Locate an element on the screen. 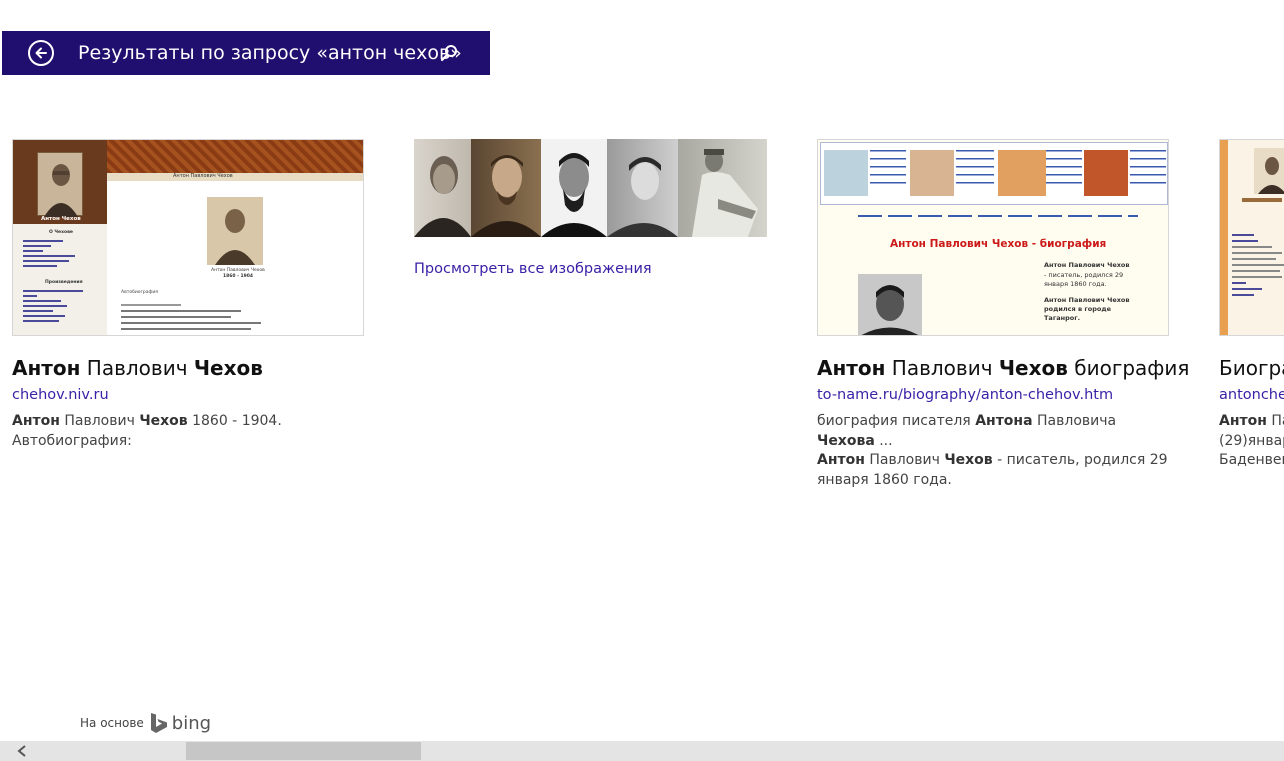  bing-logo: bing is located at coordinates (180, 723).